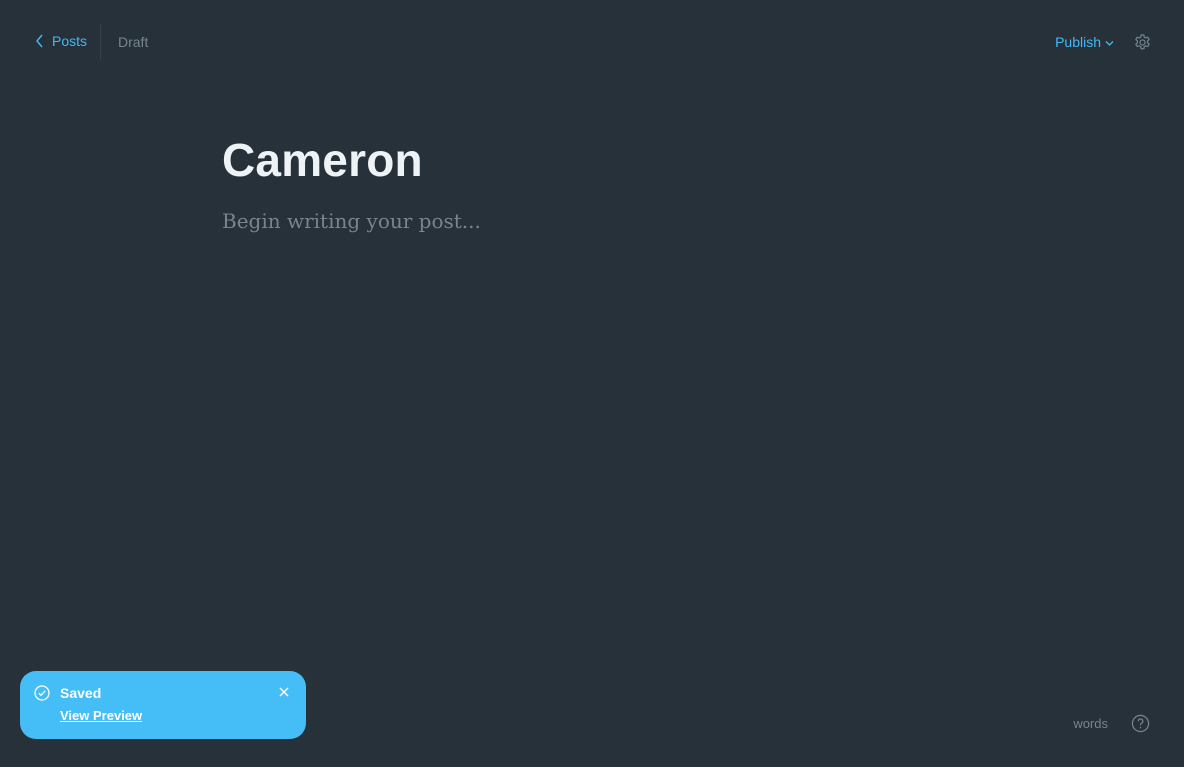  Describe the element at coordinates (133, 42) in the screenshot. I see `post-status: Draft` at that location.